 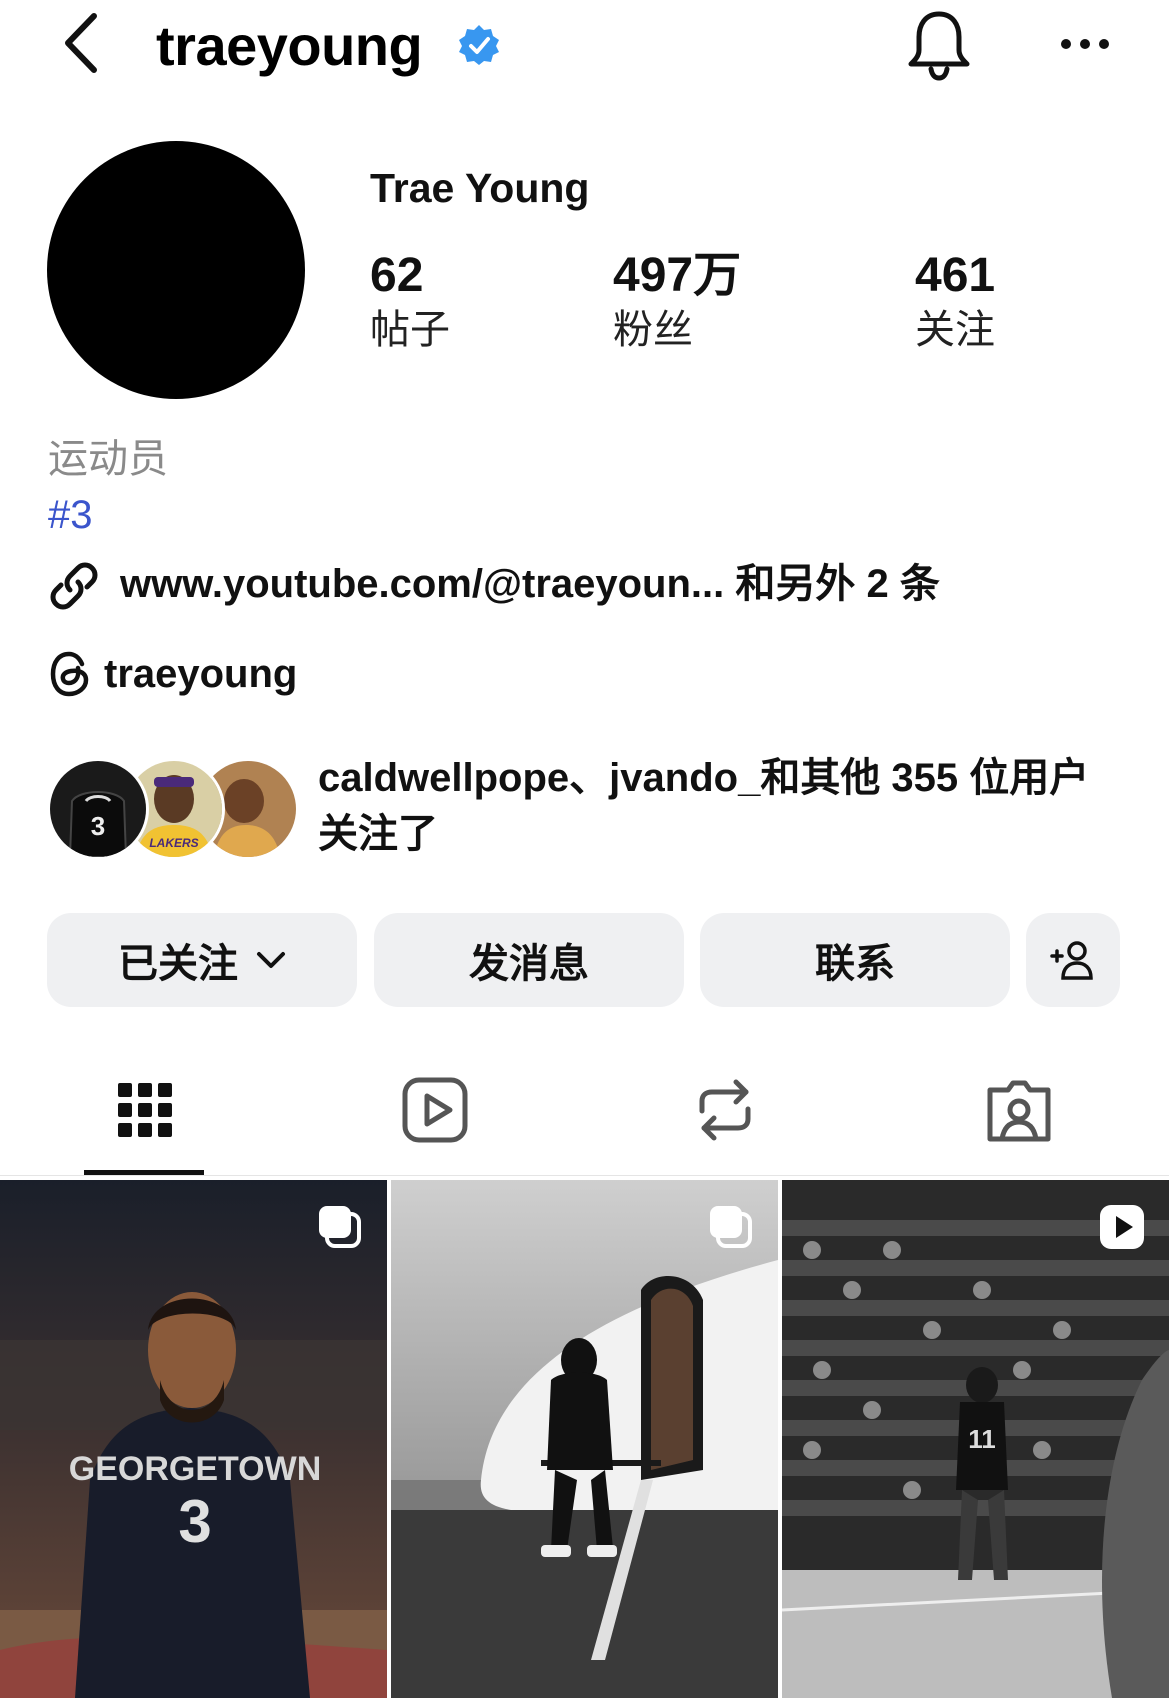 What do you see at coordinates (397, 275) in the screenshot?
I see `stat-posts-value: 62` at bounding box center [397, 275].